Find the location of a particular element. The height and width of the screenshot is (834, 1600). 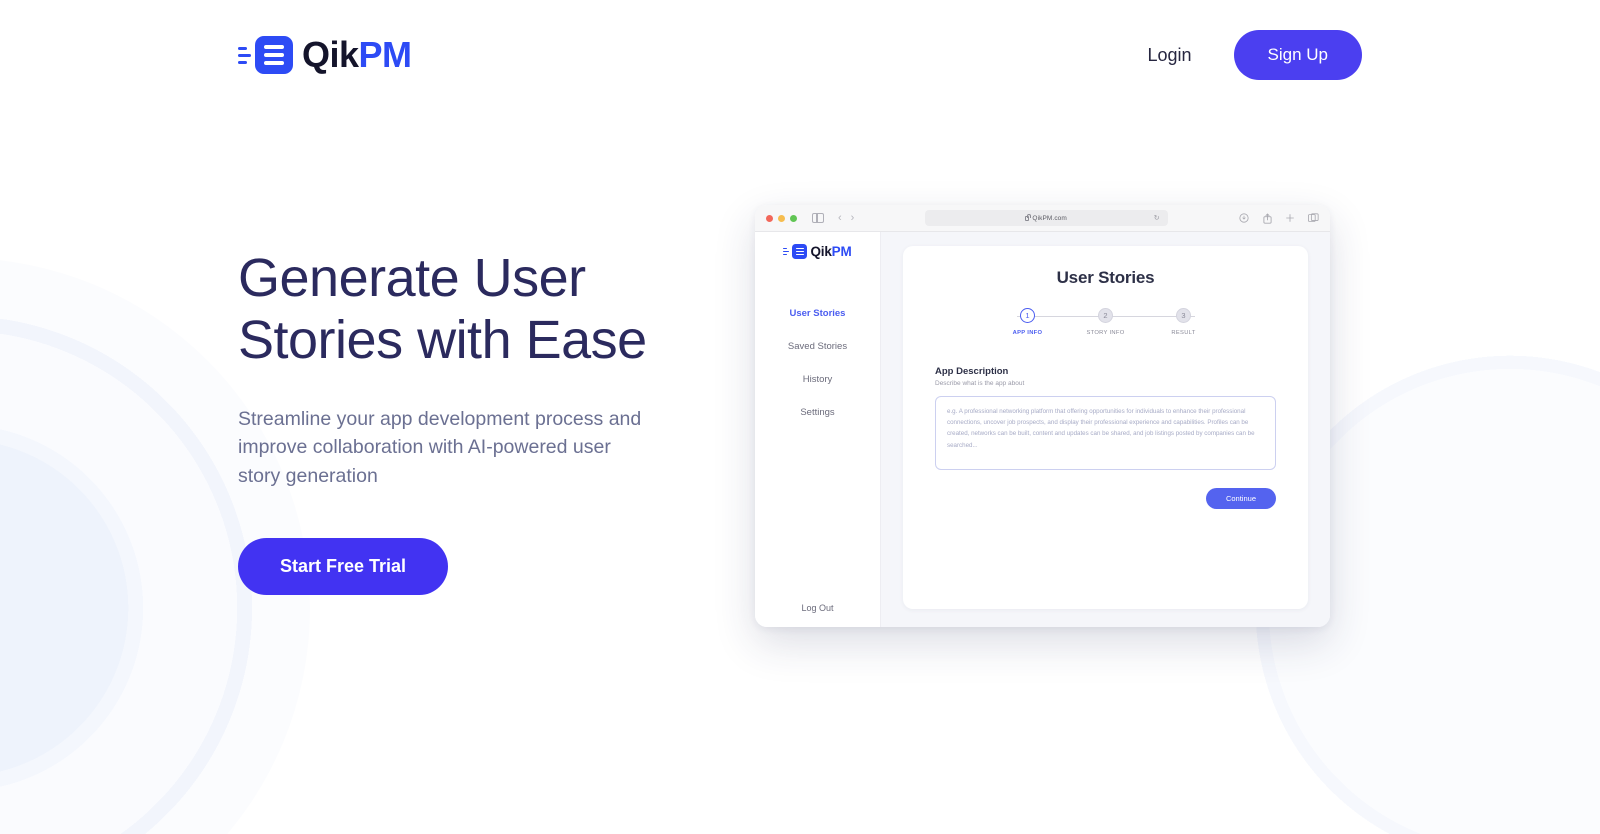

sidebar-item-saved-stories: Saved Stories is located at coordinates (817, 346).